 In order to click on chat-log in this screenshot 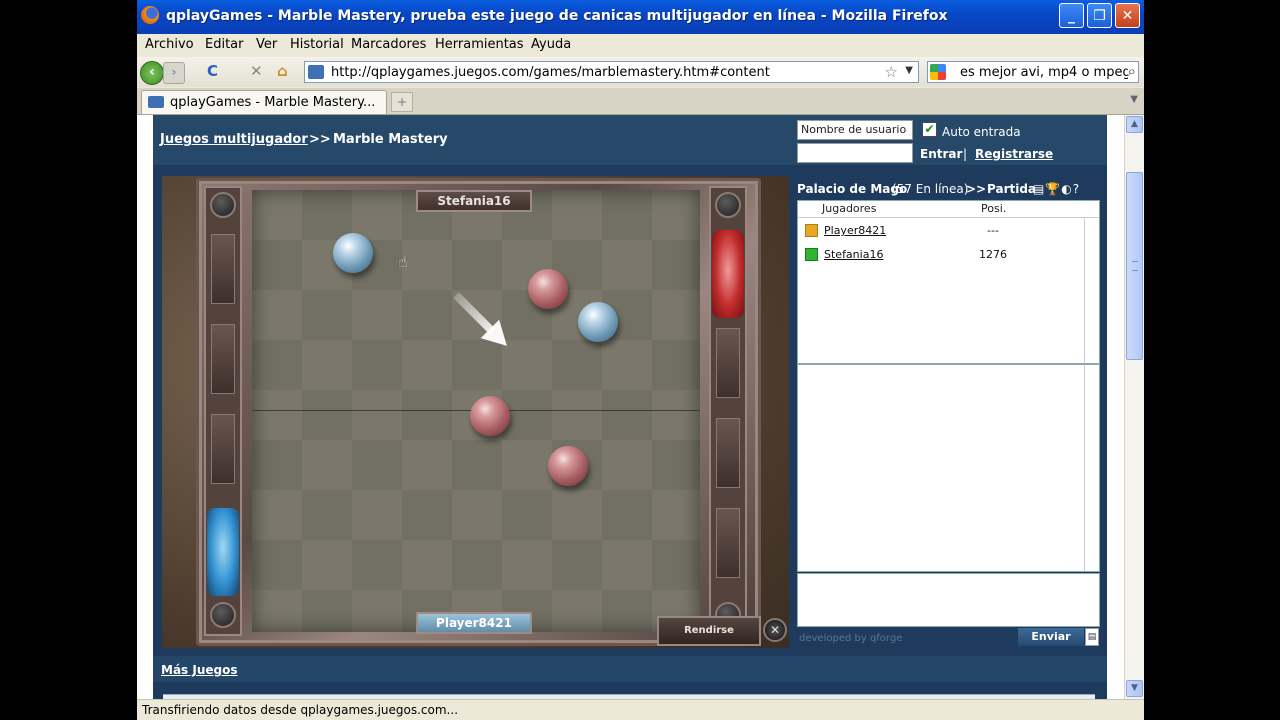, I will do `click(948, 468)`.